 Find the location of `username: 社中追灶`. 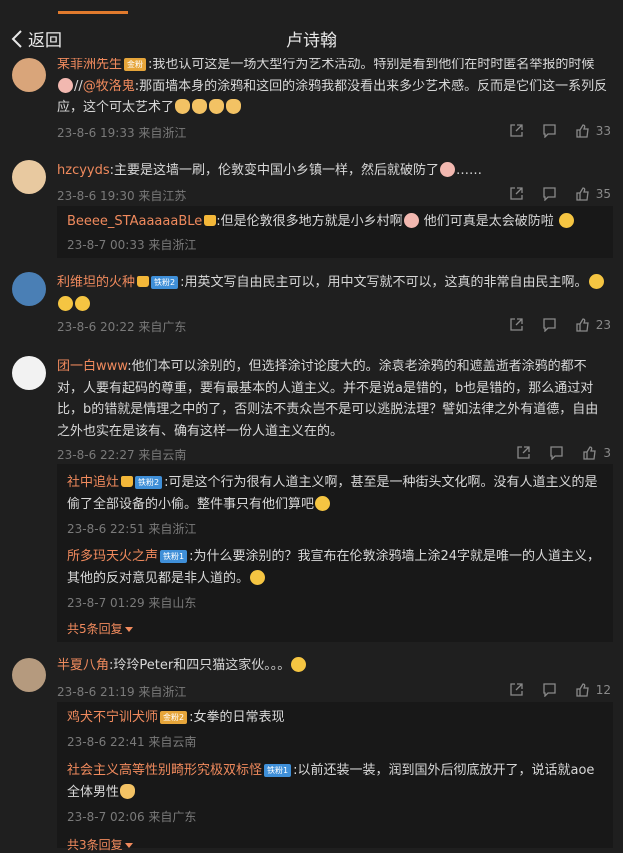

username: 社中追灶 is located at coordinates (93, 482).